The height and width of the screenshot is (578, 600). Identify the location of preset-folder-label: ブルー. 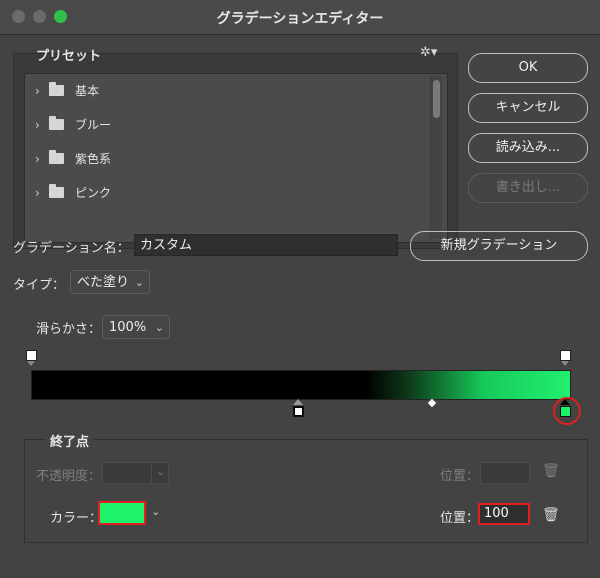
(93, 125).